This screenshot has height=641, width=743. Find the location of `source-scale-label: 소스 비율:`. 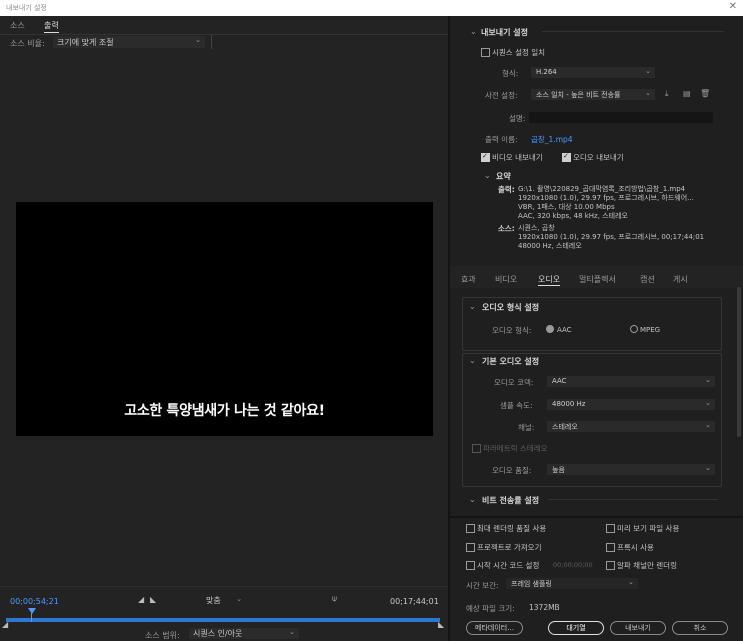

source-scale-label: 소스 비율: is located at coordinates (27, 43).